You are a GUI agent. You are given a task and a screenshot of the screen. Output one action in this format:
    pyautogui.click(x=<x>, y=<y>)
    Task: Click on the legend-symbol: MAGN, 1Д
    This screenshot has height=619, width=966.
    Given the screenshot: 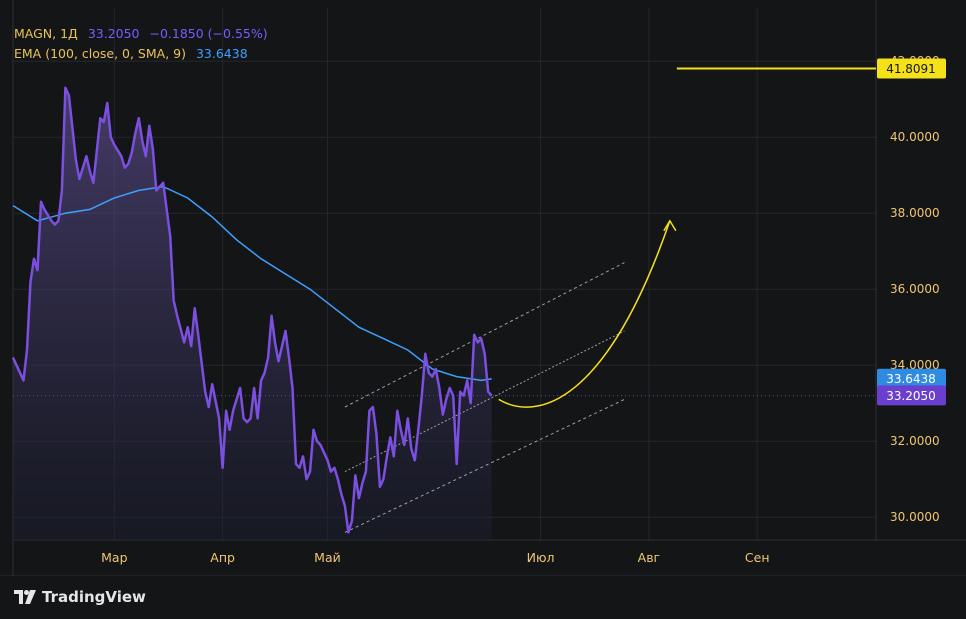 What is the action you would take?
    pyautogui.click(x=46, y=33)
    